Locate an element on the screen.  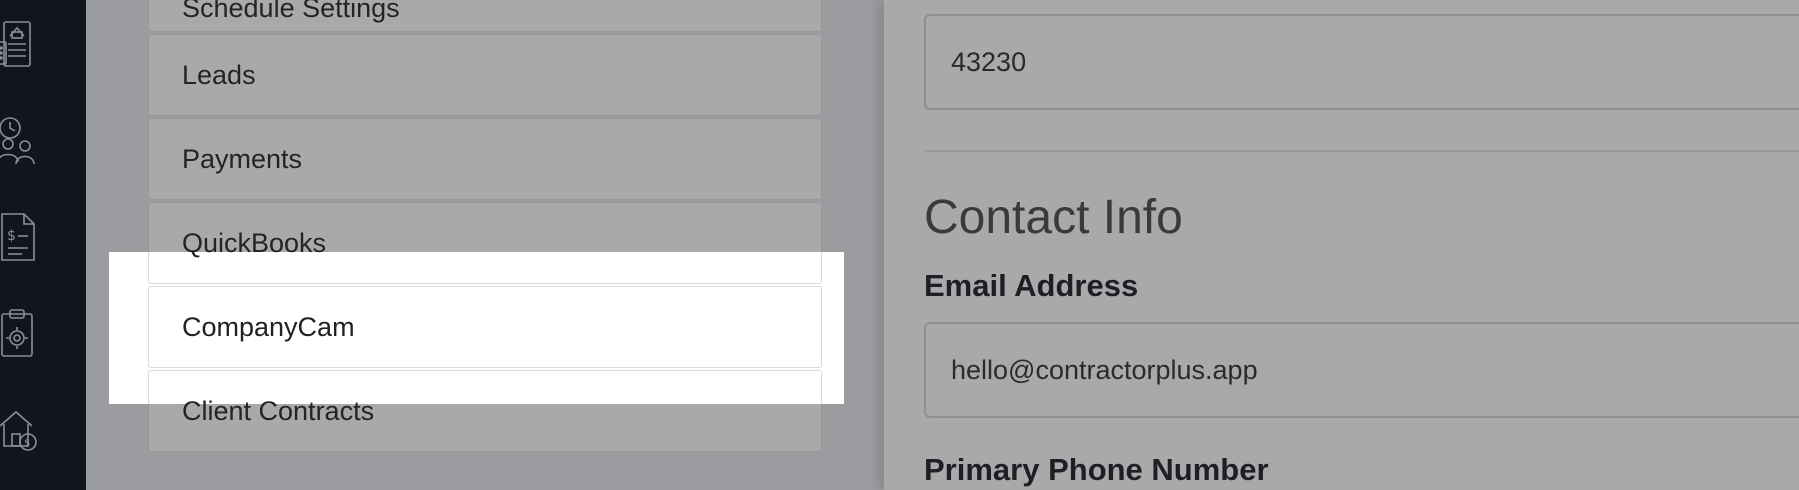
tour-spotlight: QuickBooks CompanyCam Client Contracts is located at coordinates (476, 328).